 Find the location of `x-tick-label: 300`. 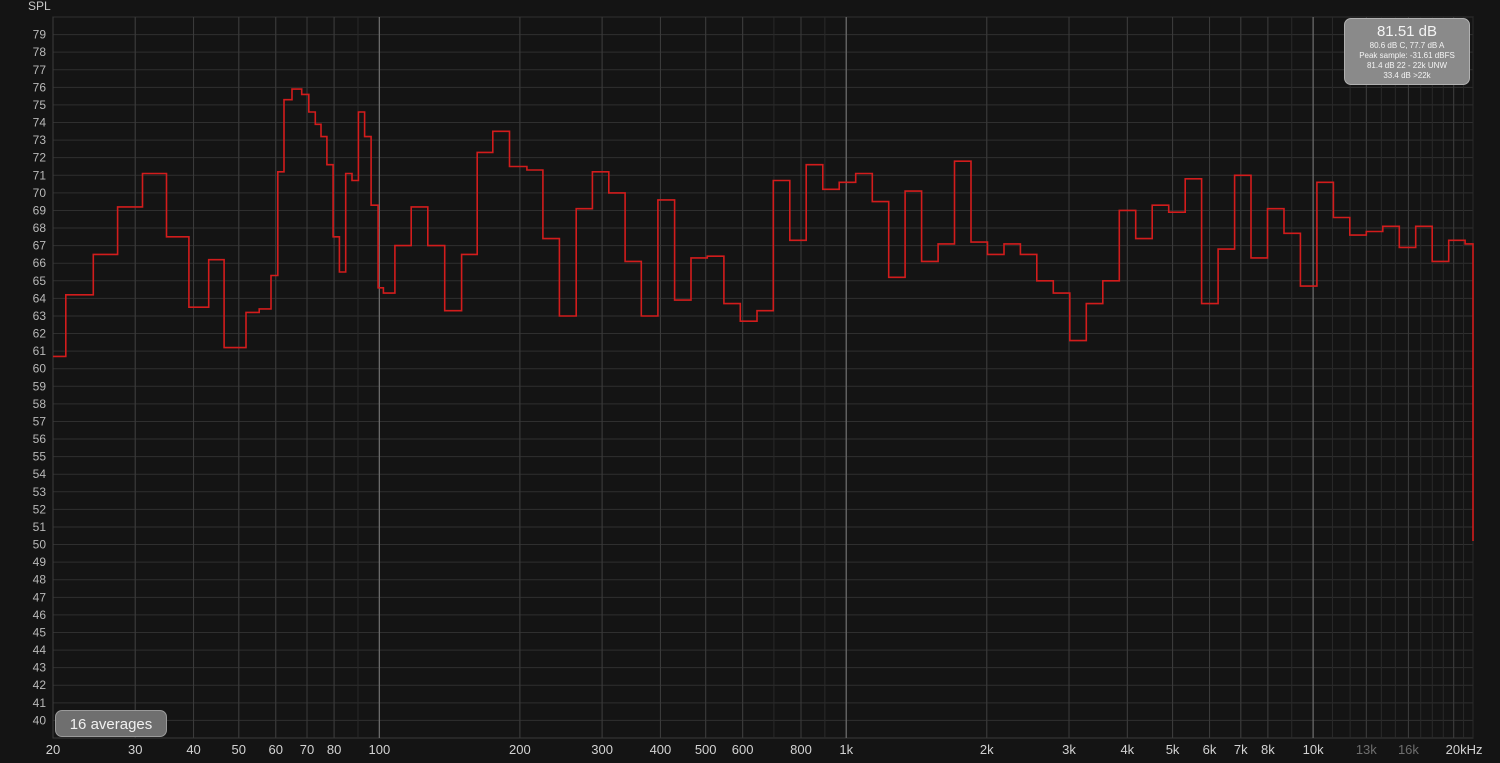

x-tick-label: 300 is located at coordinates (602, 749).